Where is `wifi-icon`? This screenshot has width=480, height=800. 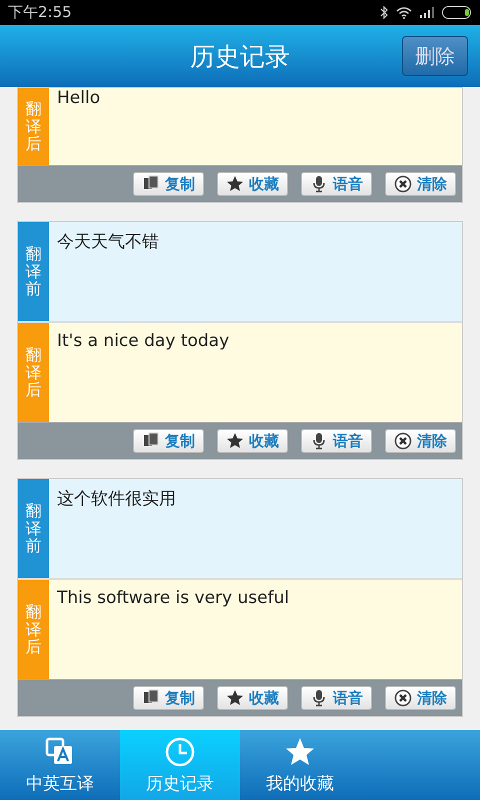
wifi-icon is located at coordinates (404, 12).